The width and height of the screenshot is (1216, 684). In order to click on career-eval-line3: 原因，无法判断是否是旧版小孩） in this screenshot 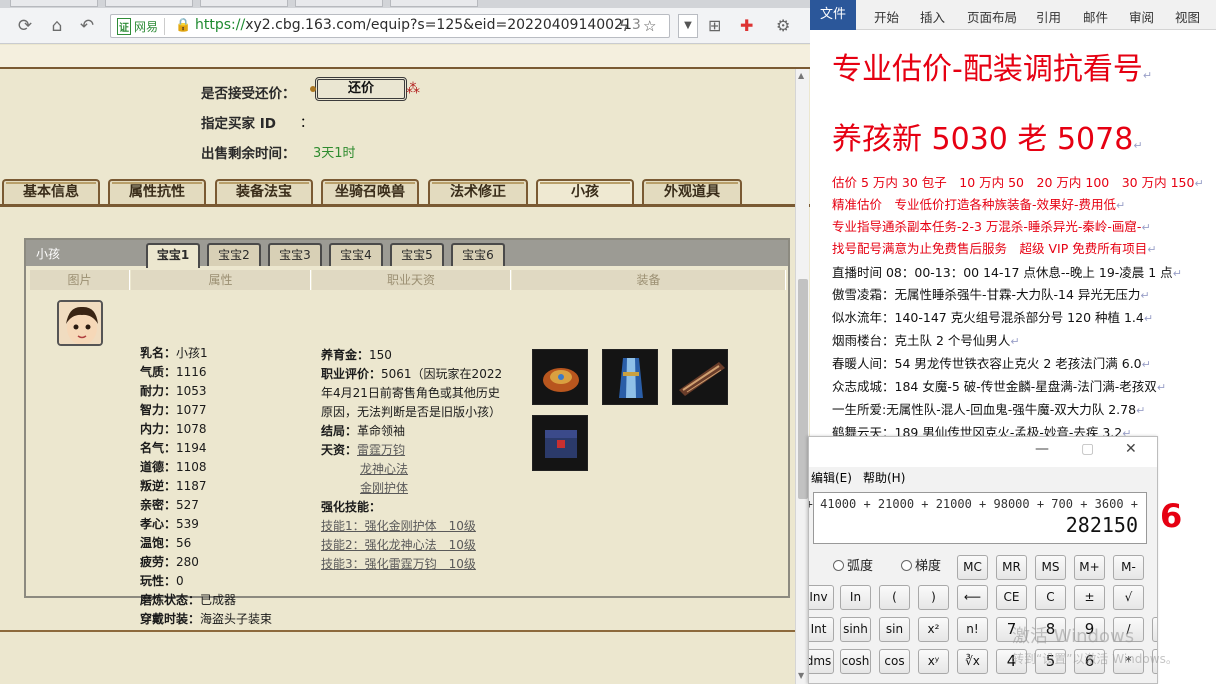, I will do `click(411, 412)`.